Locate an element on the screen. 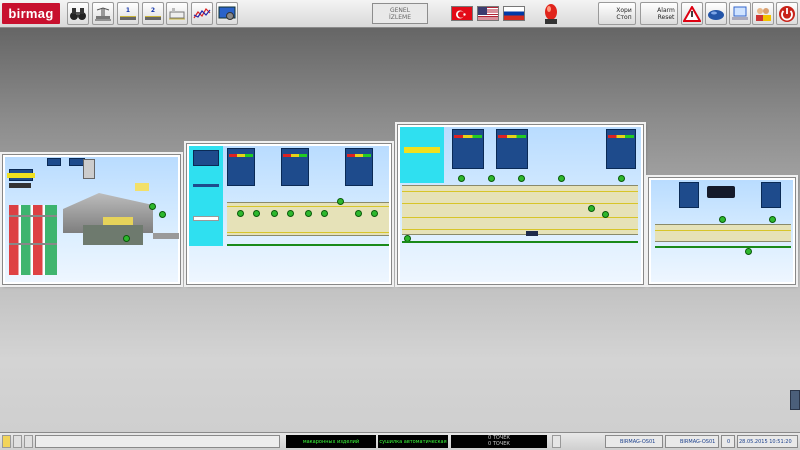 This screenshot has width=800, height=450. storage-line is located at coordinates (723, 233).